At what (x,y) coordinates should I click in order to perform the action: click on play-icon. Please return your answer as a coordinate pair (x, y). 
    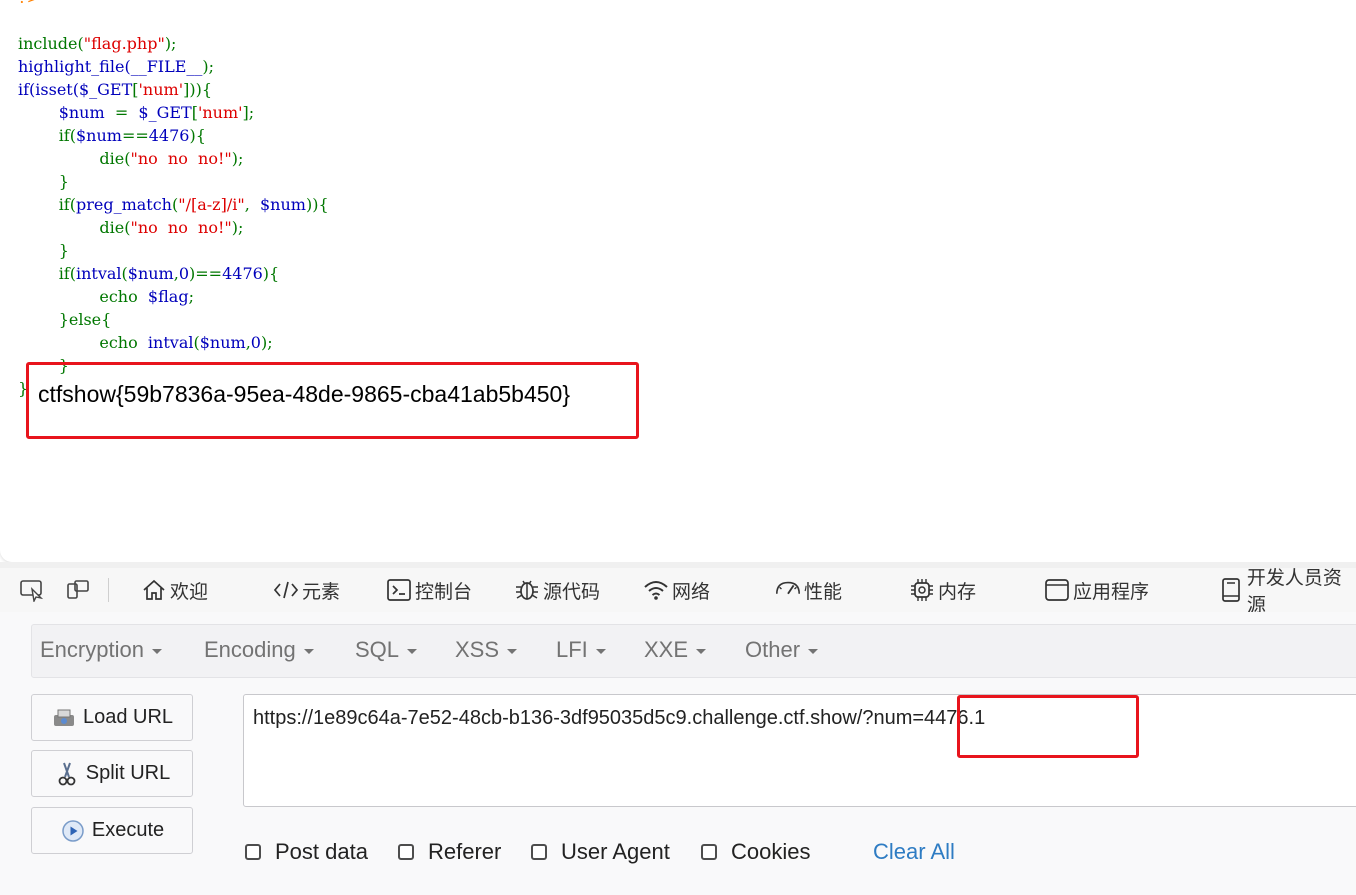
    Looking at the image, I should click on (73, 831).